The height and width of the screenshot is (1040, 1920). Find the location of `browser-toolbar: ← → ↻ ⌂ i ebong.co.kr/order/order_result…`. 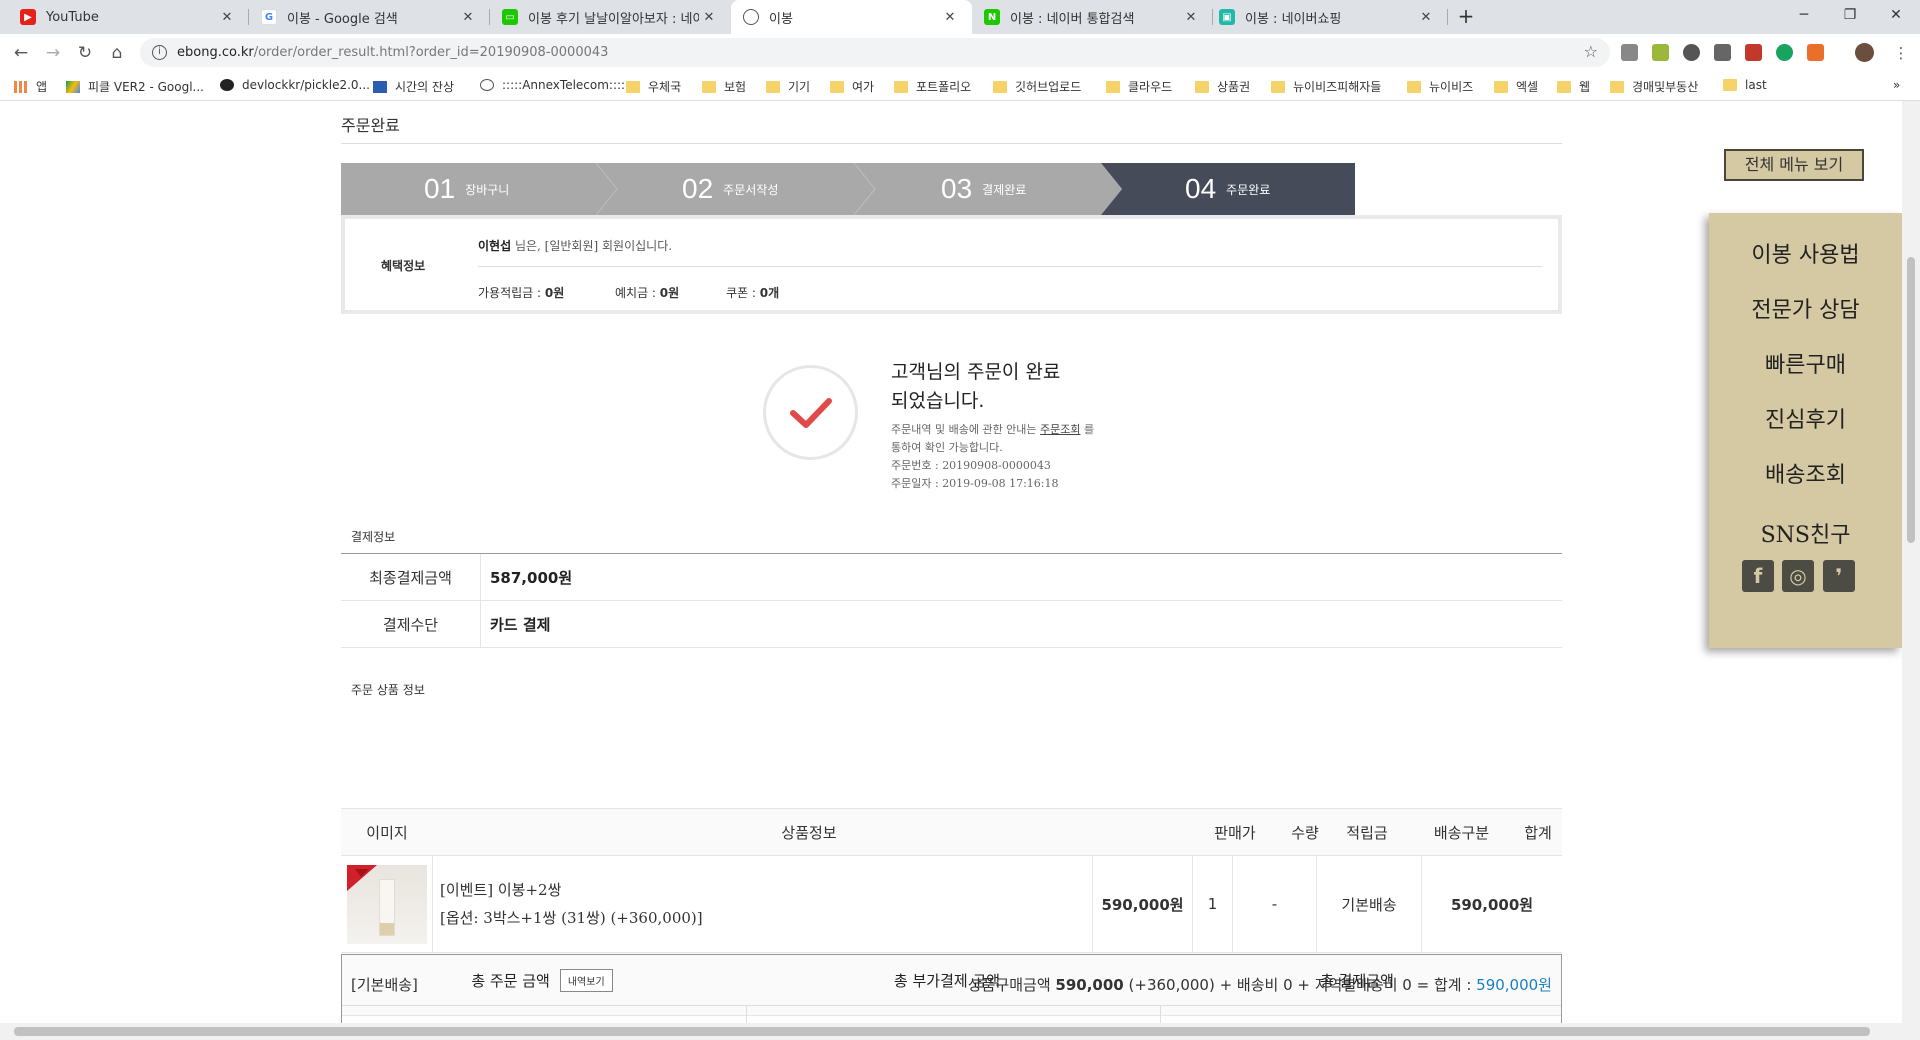

browser-toolbar: ← → ↻ ⌂ i ebong.co.kr/order/order_result… is located at coordinates (960, 52).